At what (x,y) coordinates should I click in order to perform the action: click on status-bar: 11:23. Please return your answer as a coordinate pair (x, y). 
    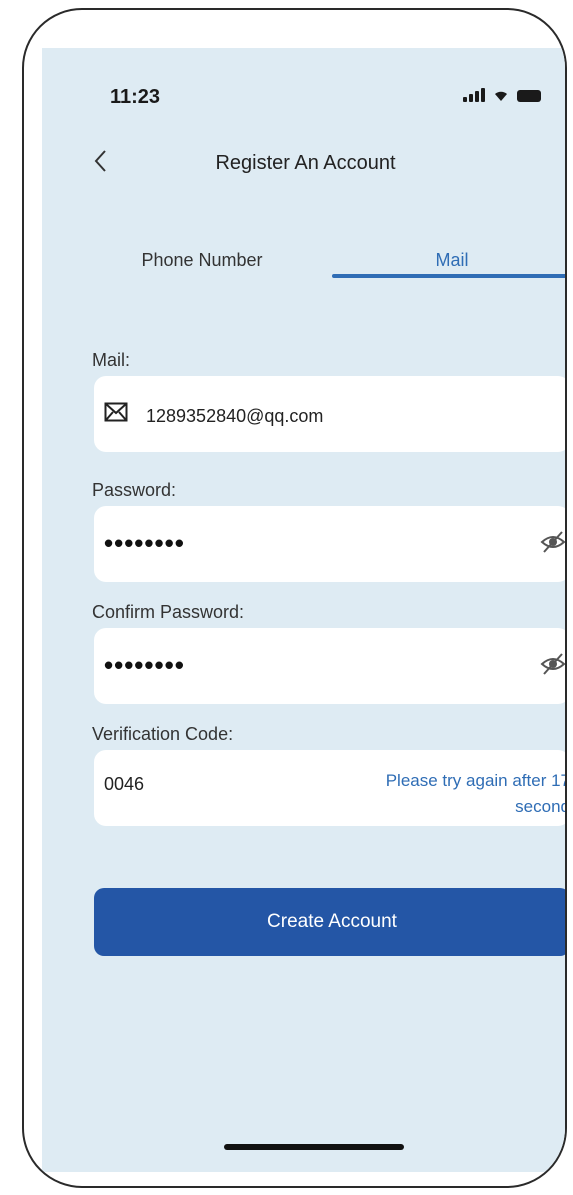
    Looking at the image, I should click on (303, 83).